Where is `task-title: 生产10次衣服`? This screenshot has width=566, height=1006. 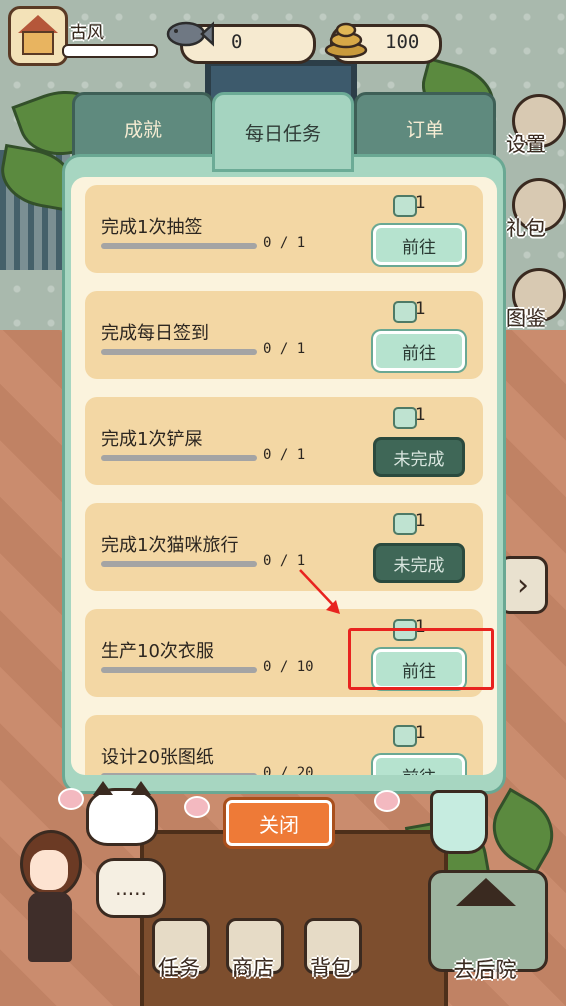
task-title: 生产10次衣服 is located at coordinates (157, 651).